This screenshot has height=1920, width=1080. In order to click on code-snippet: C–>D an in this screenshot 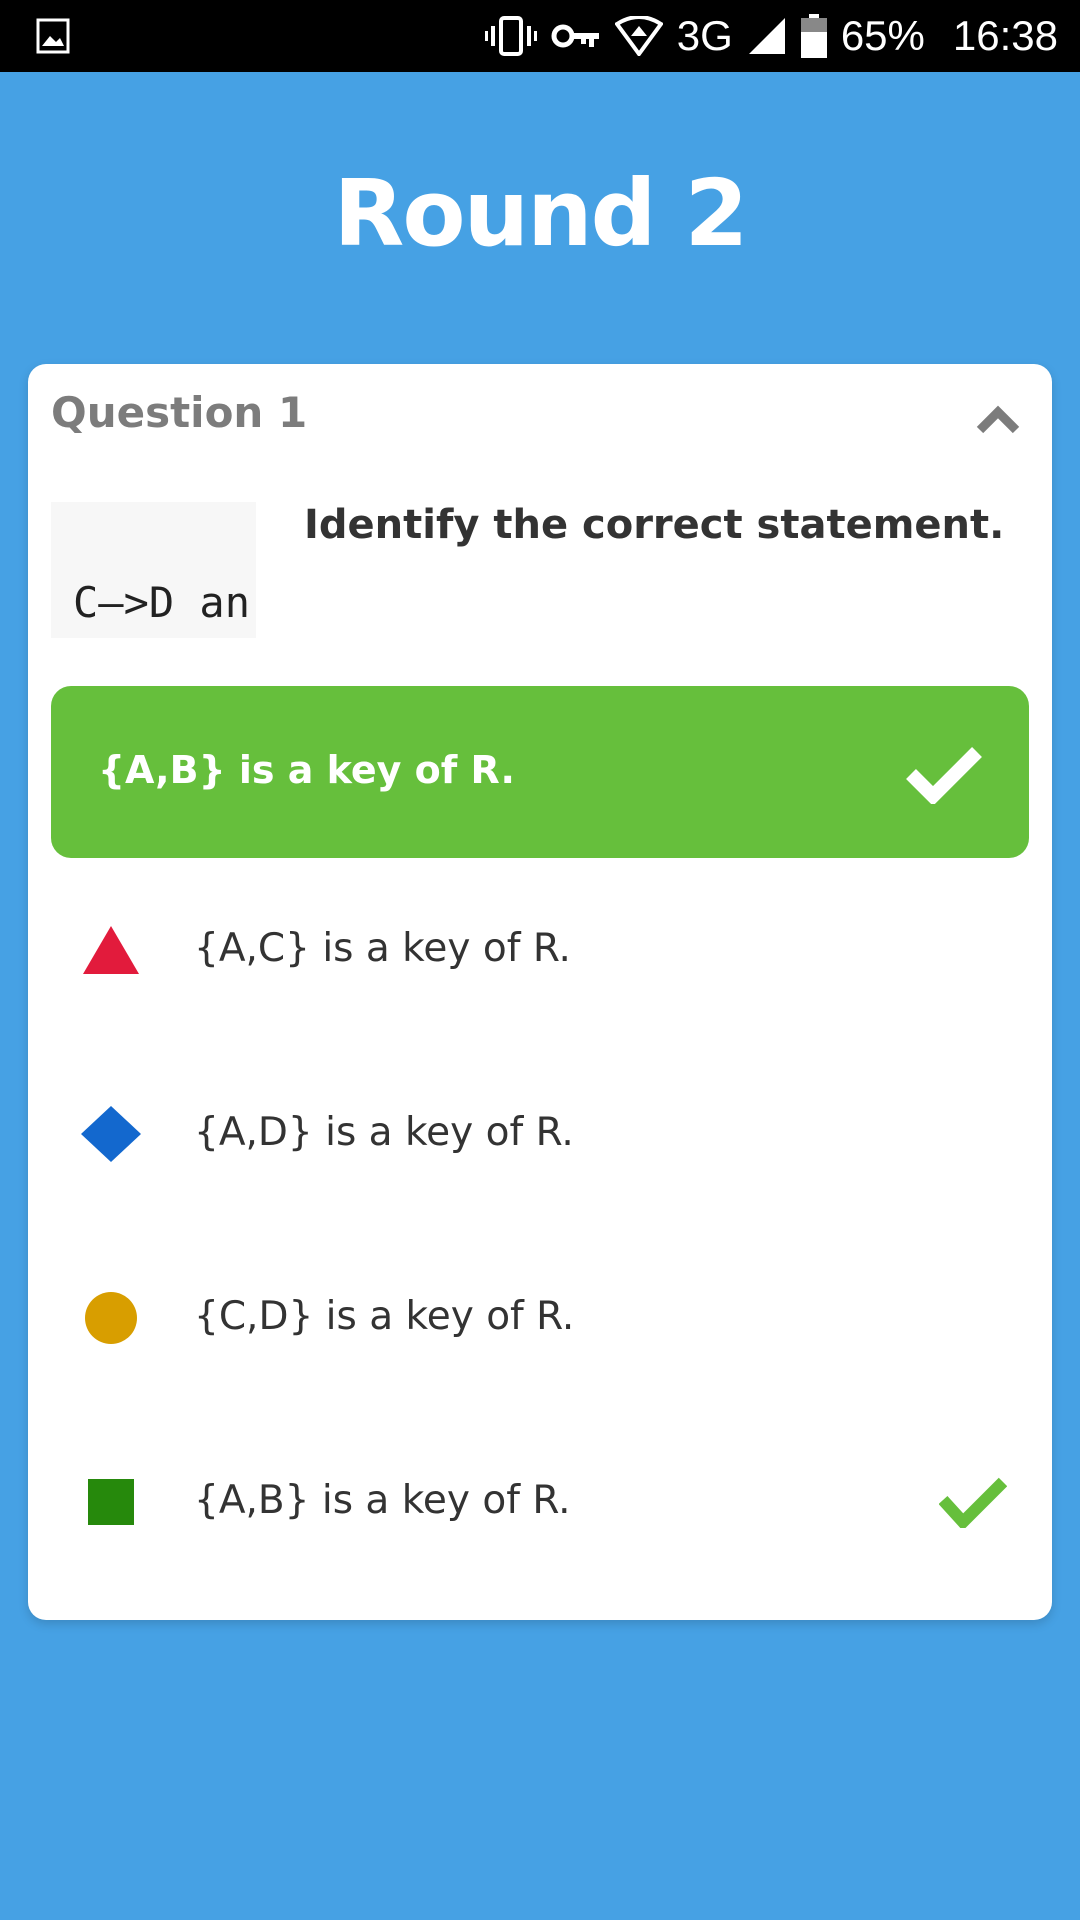, I will do `click(162, 602)`.